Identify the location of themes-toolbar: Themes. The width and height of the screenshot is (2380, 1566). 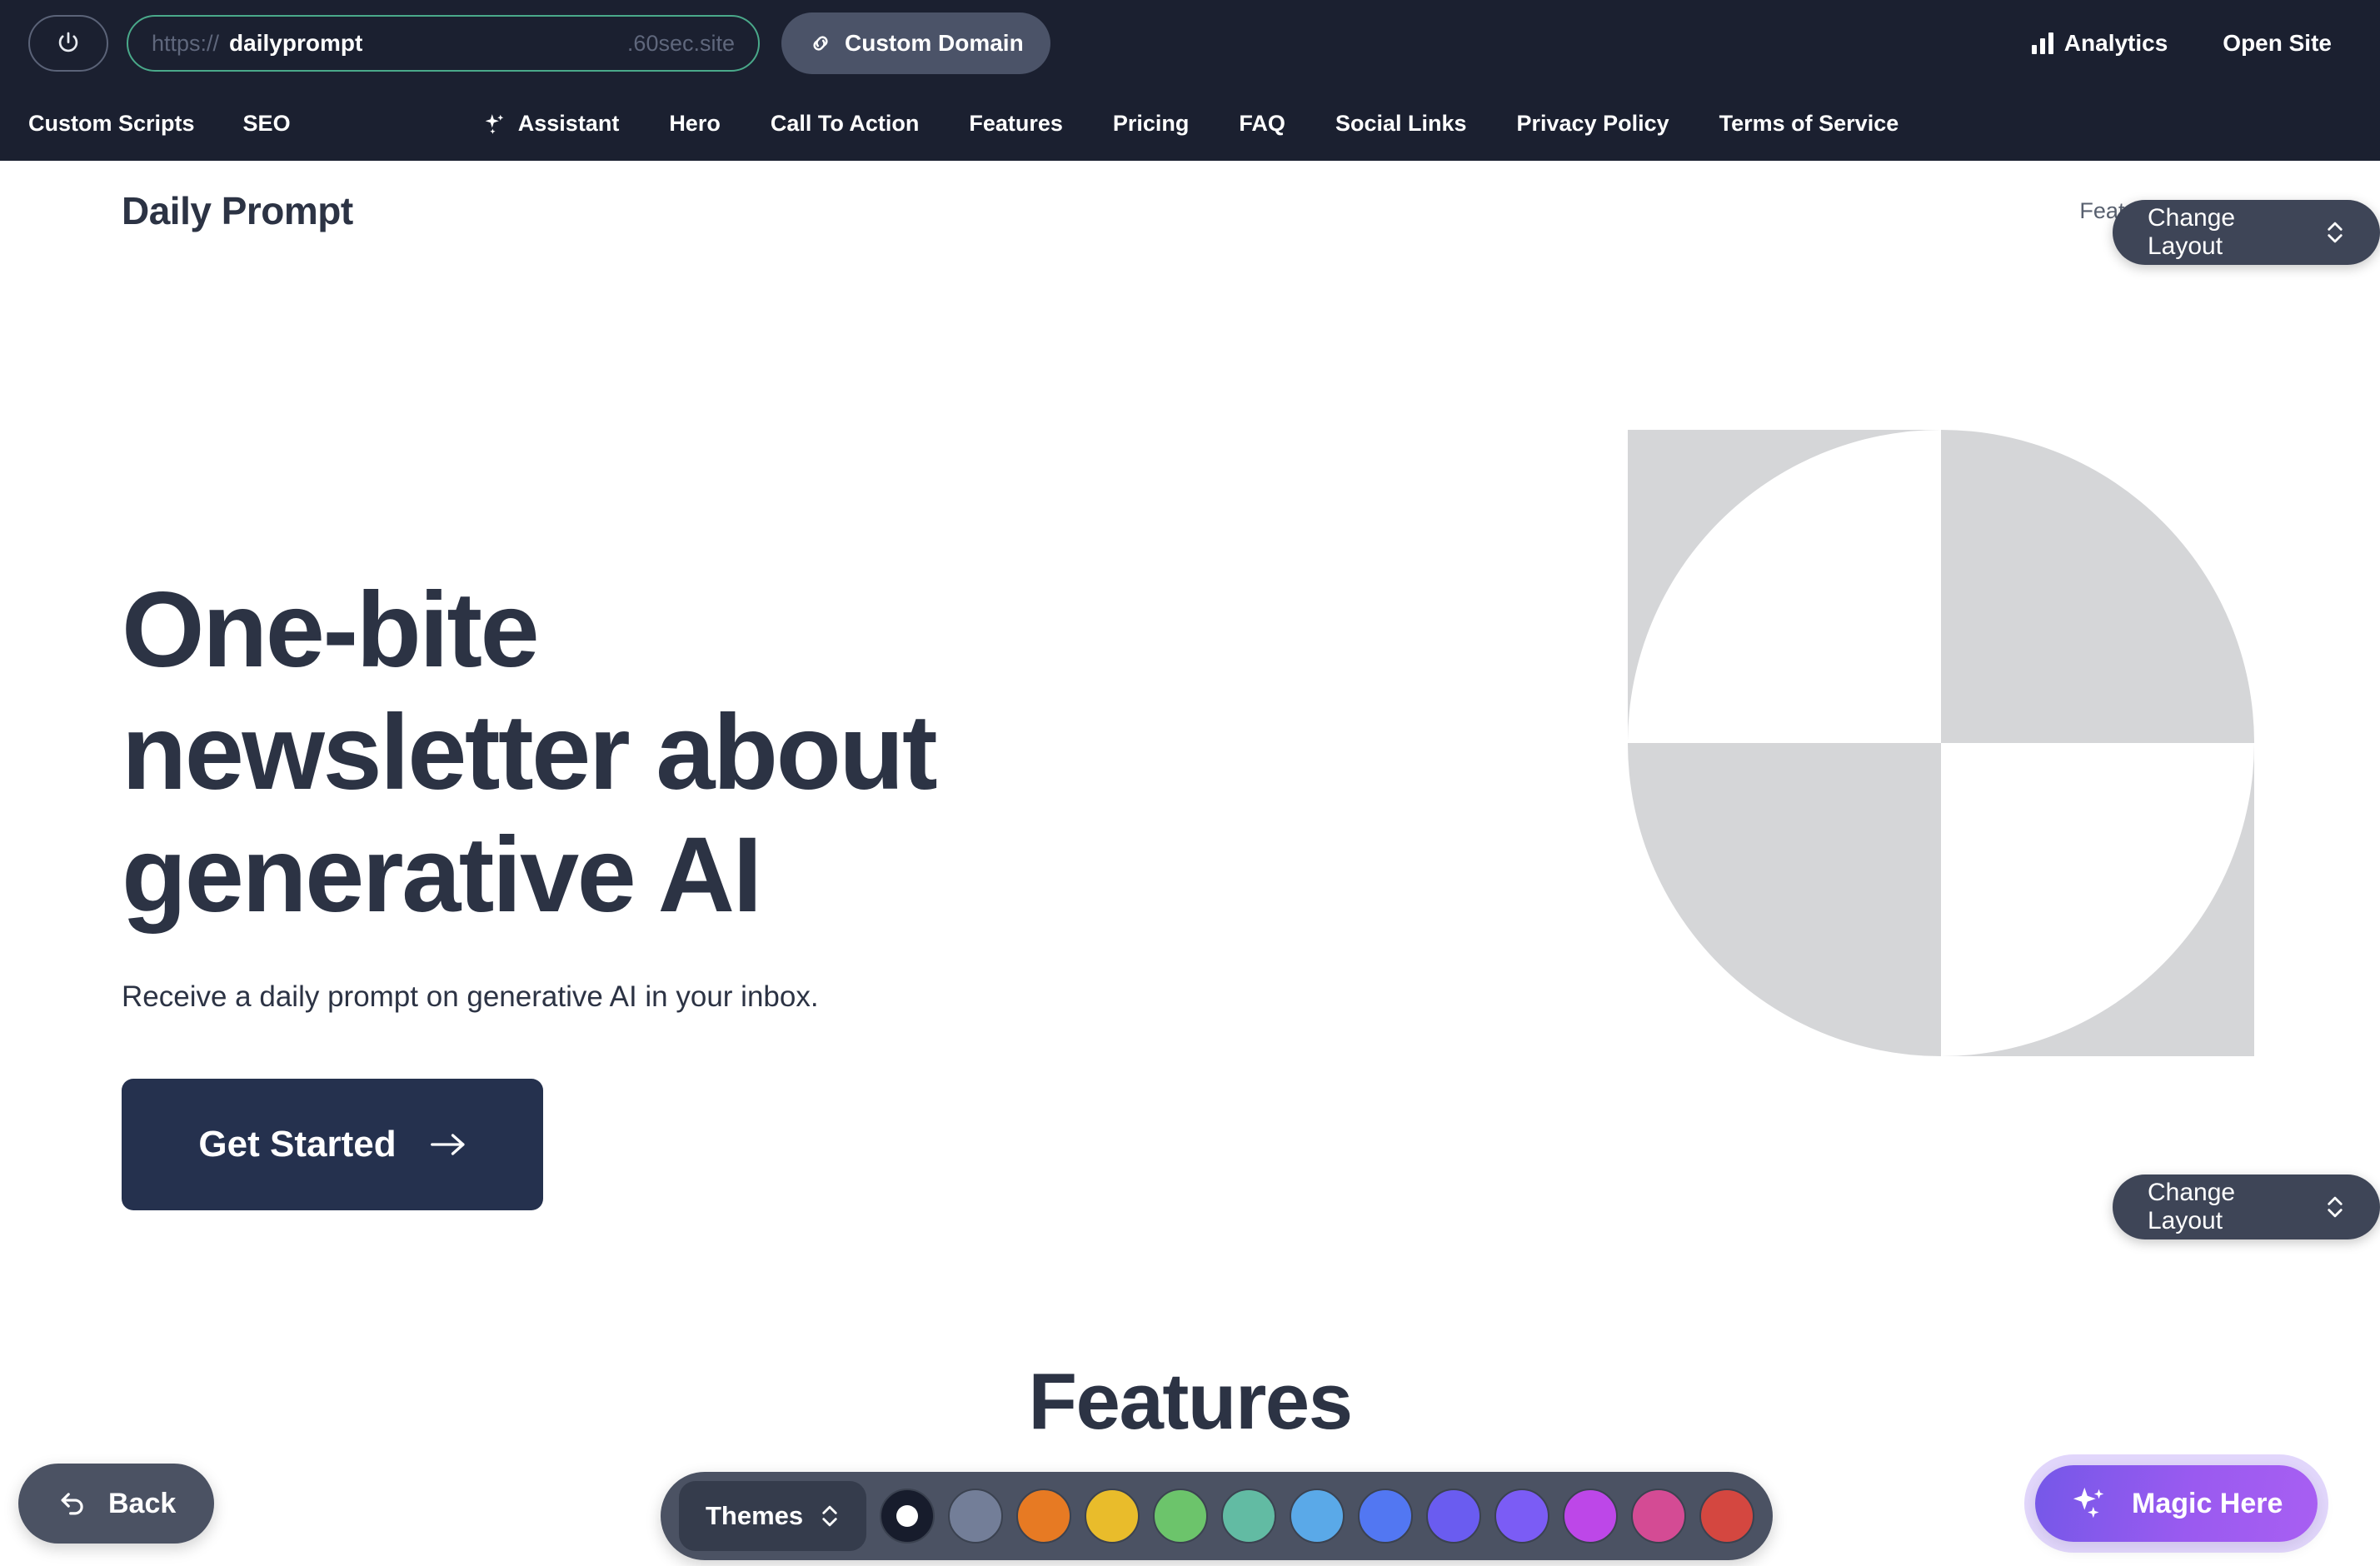
(1217, 1516).